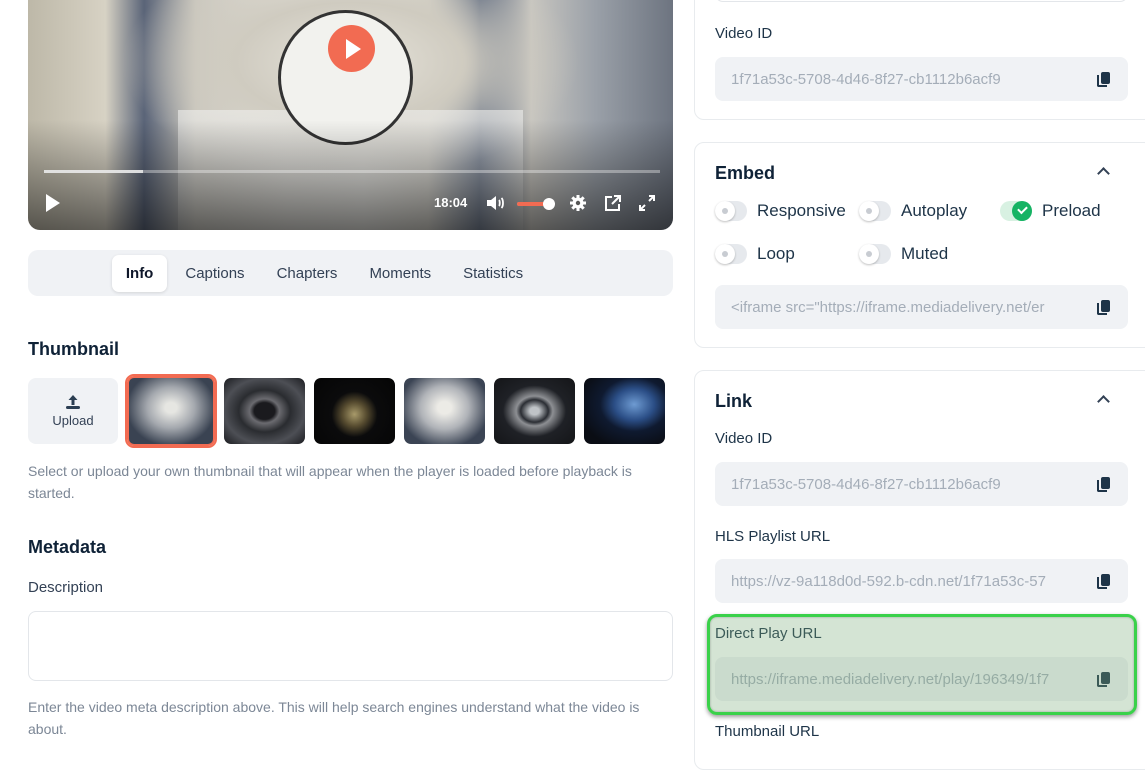 This screenshot has width=1145, height=770. I want to click on toggle-label: Muted, so click(925, 253).